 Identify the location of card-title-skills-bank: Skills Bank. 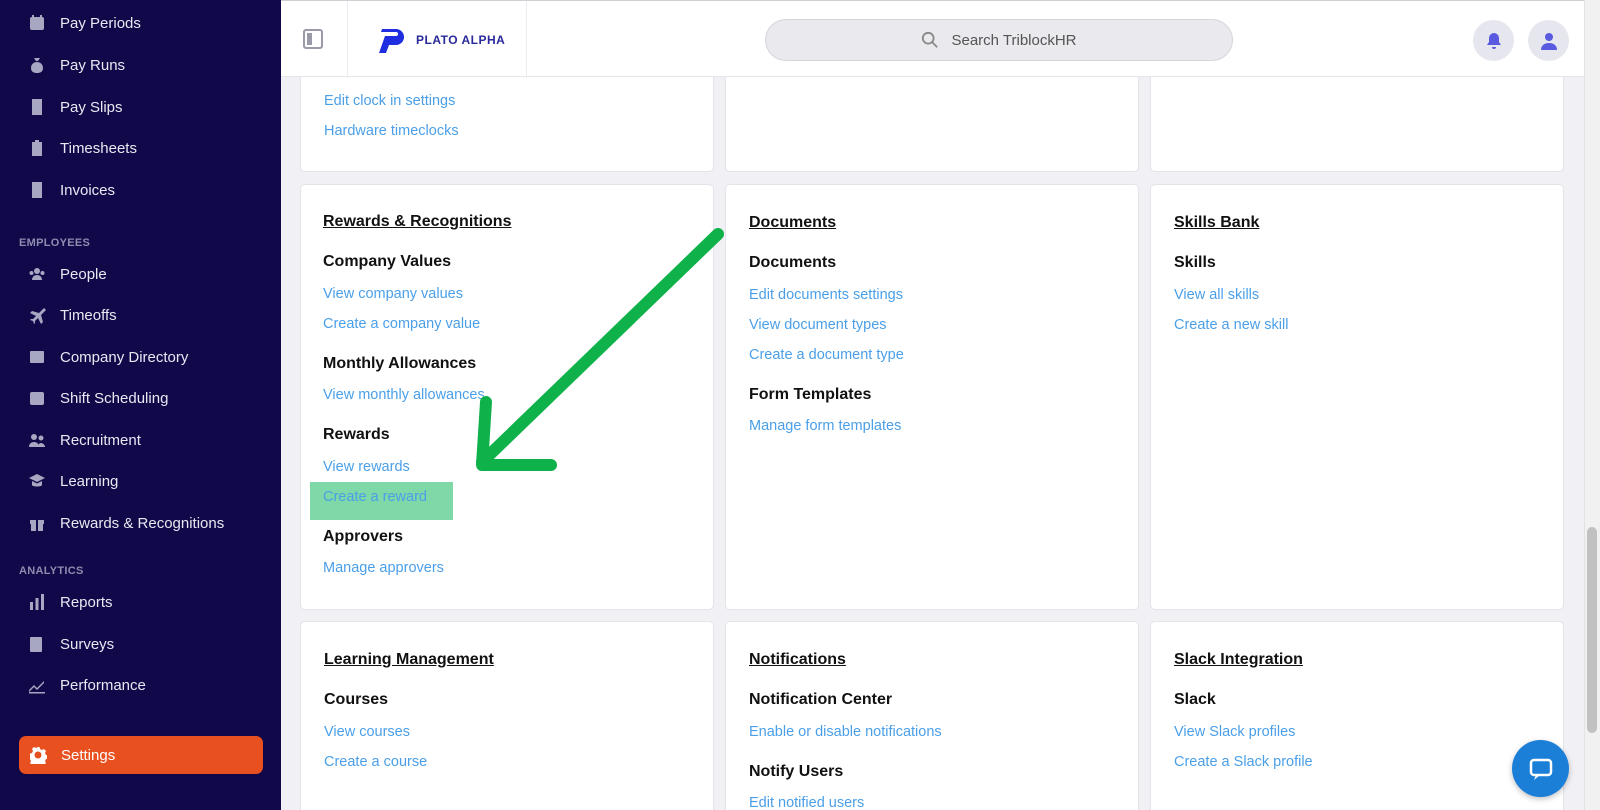
(1216, 223).